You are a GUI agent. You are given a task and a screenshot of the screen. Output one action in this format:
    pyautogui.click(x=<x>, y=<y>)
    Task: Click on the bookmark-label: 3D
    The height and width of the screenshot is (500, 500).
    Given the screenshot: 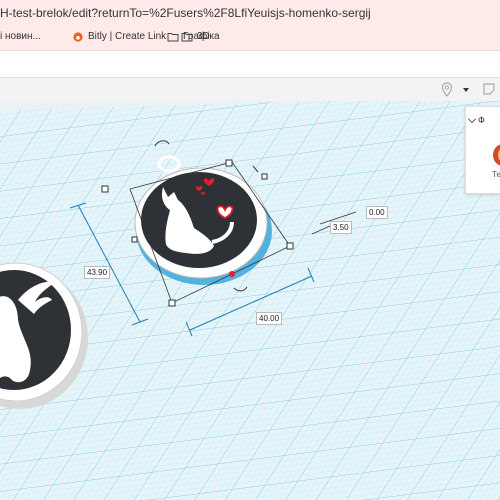 What is the action you would take?
    pyautogui.click(x=203, y=36)
    